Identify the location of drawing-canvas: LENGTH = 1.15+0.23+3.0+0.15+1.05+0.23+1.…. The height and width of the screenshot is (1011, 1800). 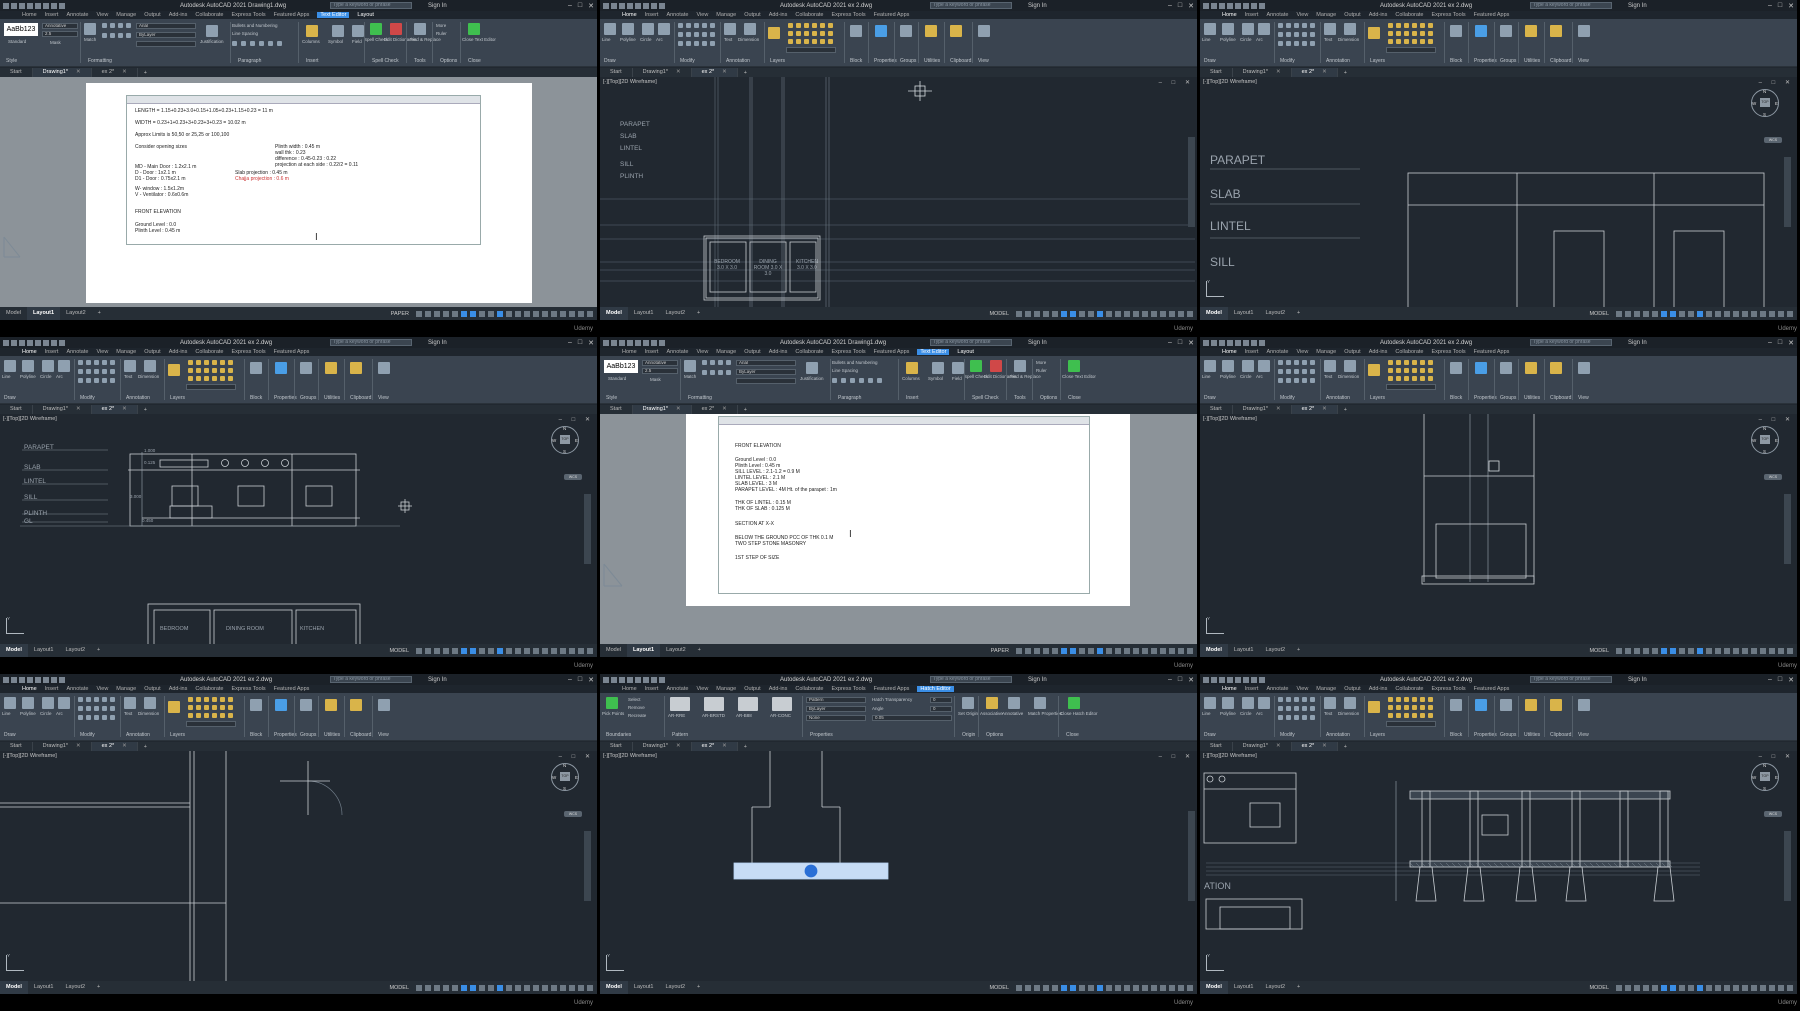
(298, 192).